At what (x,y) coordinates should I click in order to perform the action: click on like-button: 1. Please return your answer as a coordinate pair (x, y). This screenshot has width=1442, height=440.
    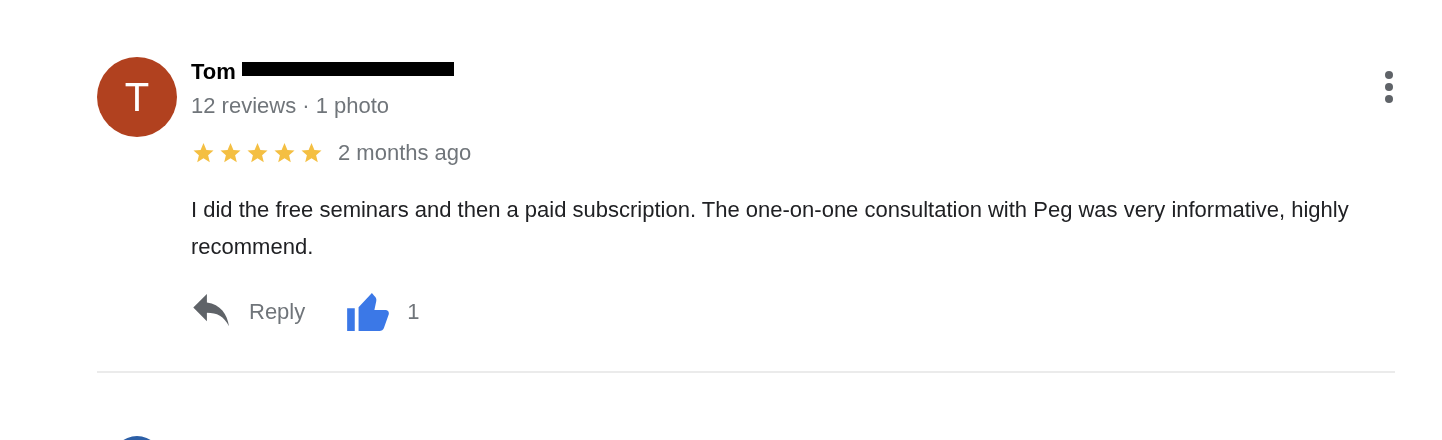
    Looking at the image, I should click on (383, 311).